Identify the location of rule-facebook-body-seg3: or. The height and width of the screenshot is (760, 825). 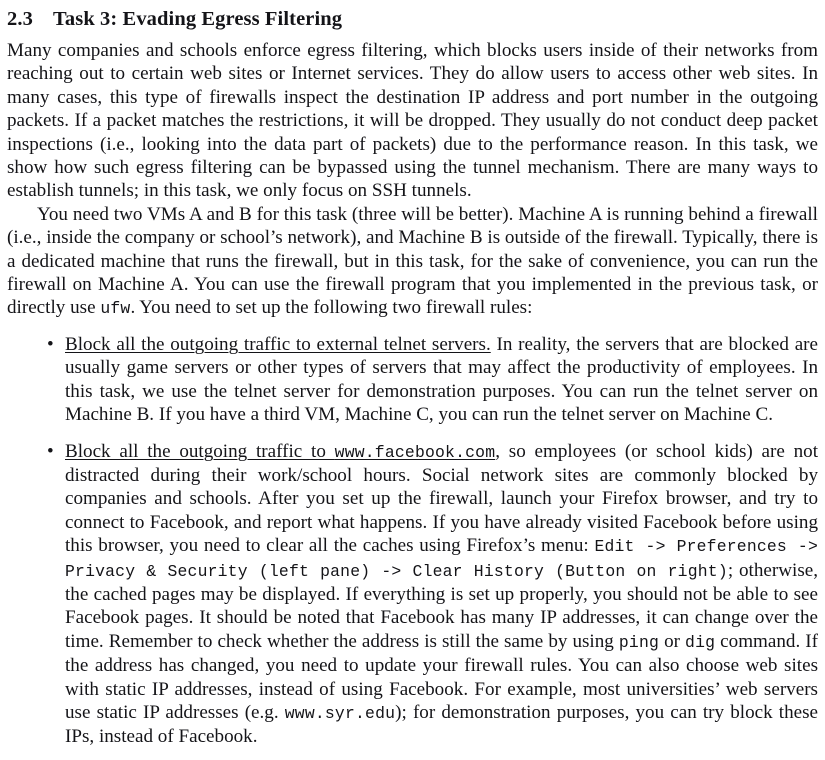
(672, 641).